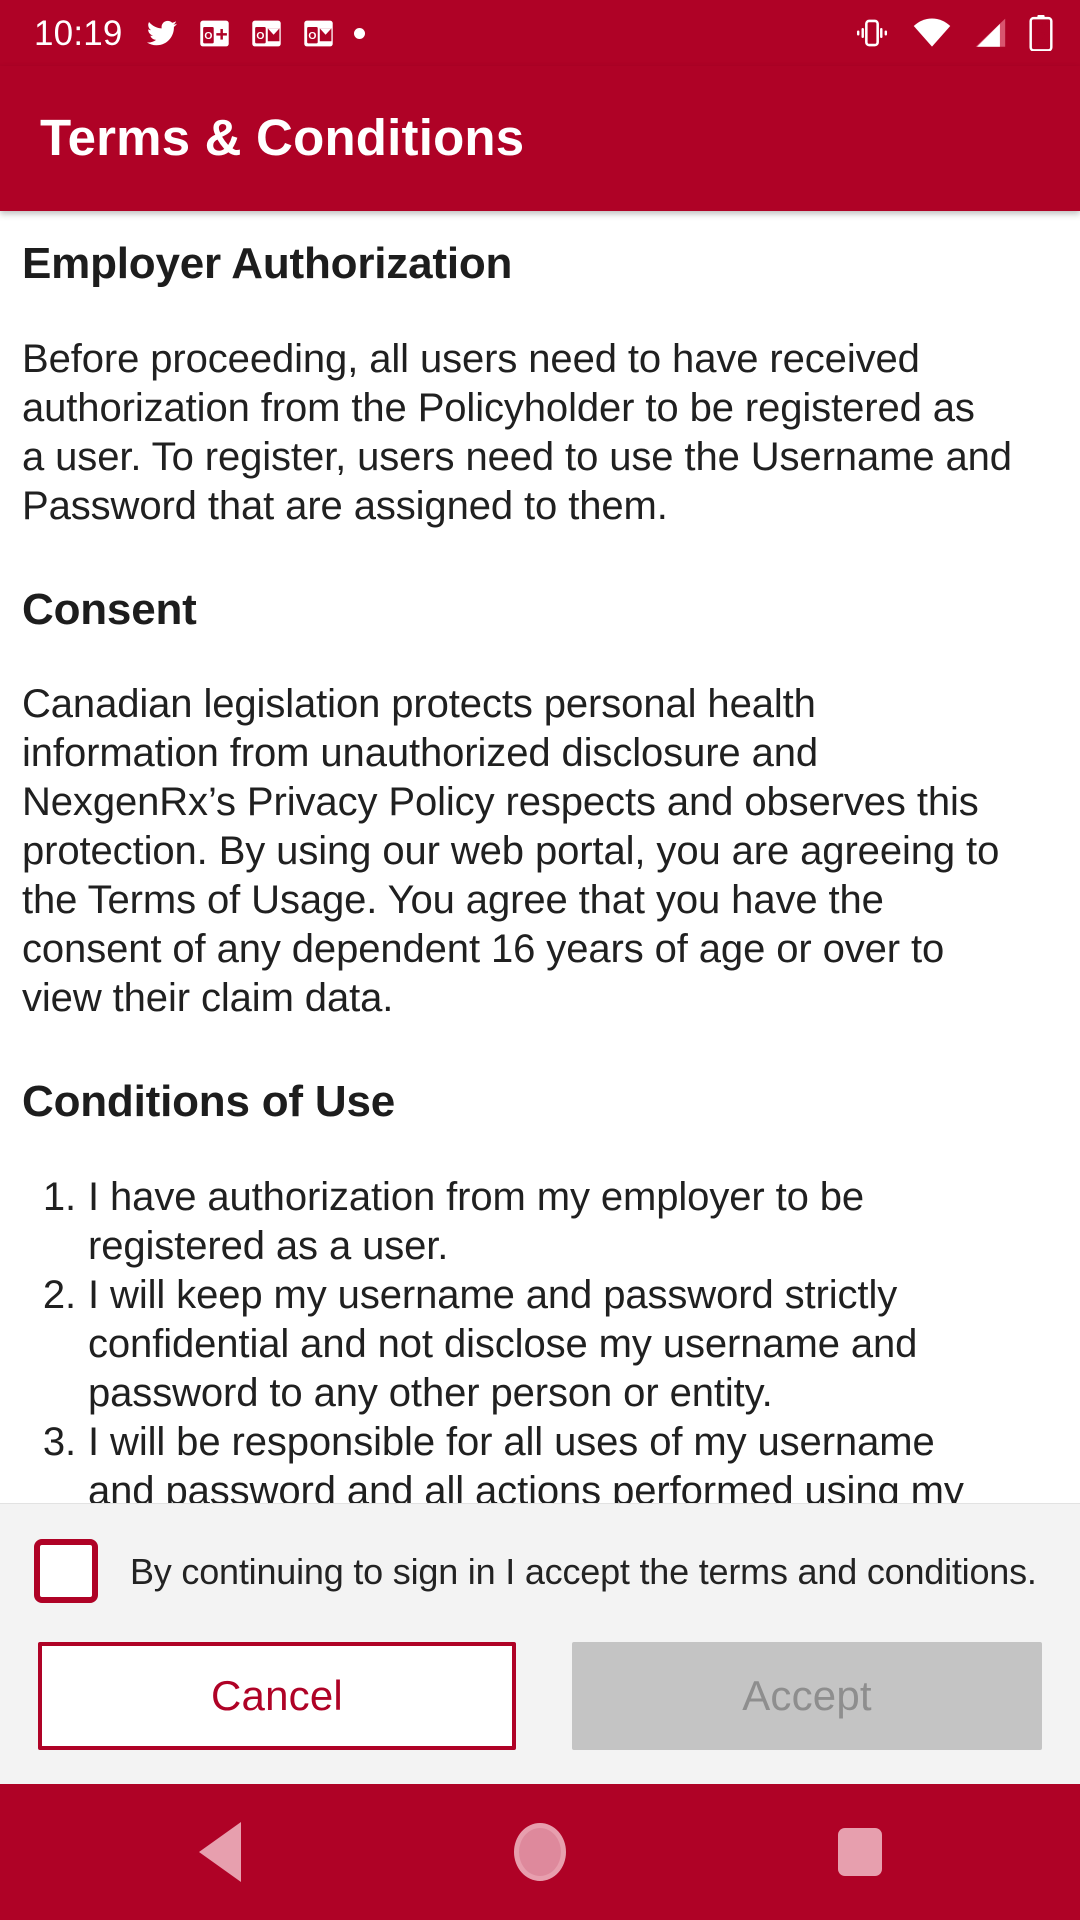 The width and height of the screenshot is (1080, 1920). What do you see at coordinates (807, 1696) in the screenshot?
I see `accept-button: Accept` at bounding box center [807, 1696].